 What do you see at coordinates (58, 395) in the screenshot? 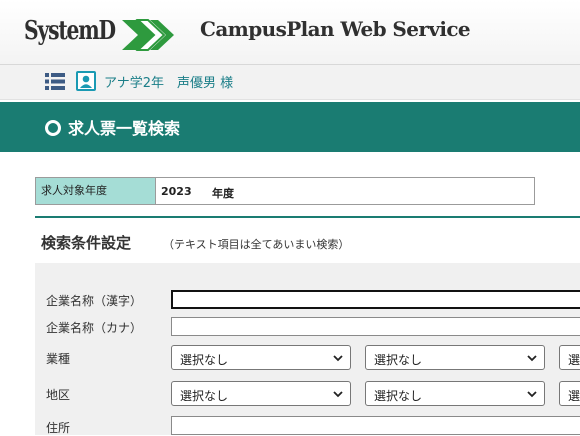
I see `region-label: 地区` at bounding box center [58, 395].